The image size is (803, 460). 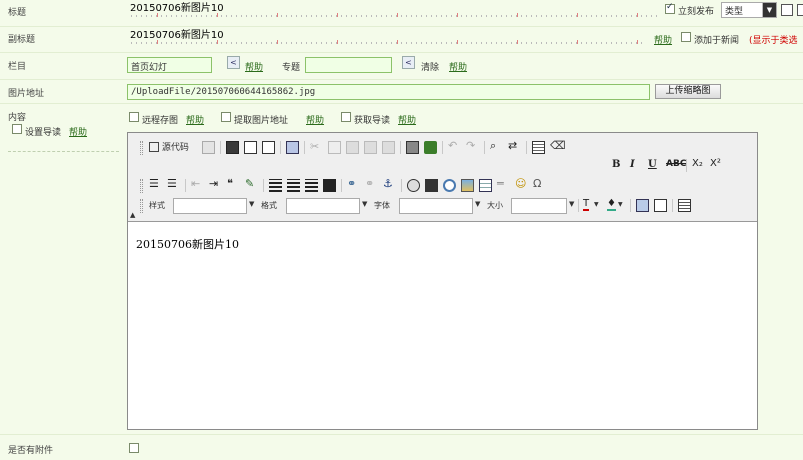 What do you see at coordinates (175, 148) in the screenshot?
I see `source-code-label: 源代码` at bounding box center [175, 148].